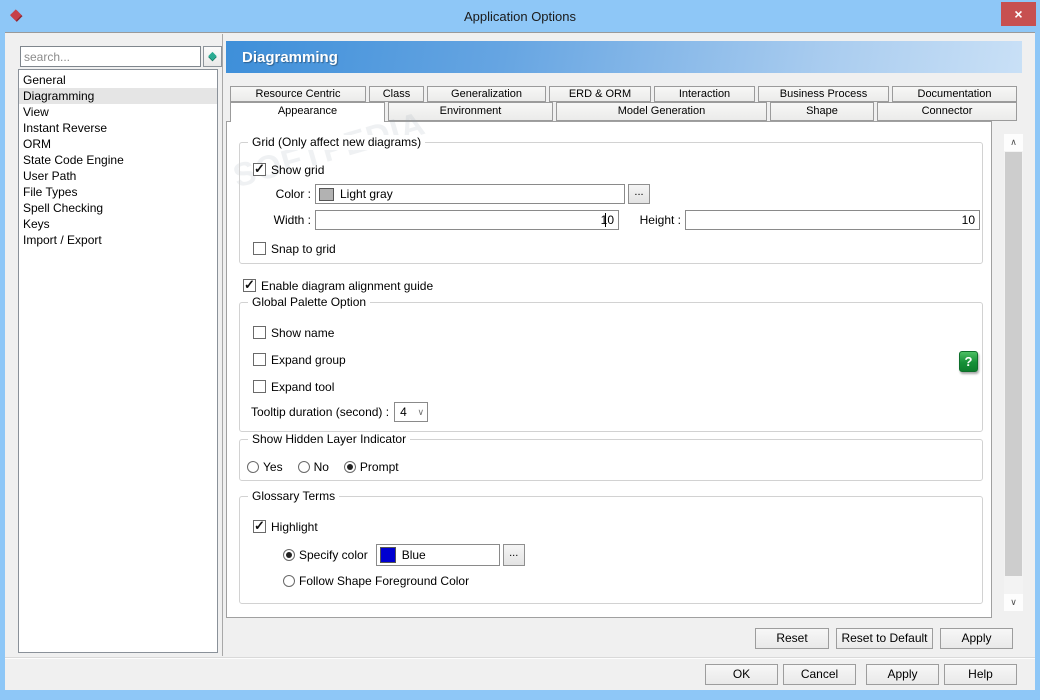  Describe the element at coordinates (792, 638) in the screenshot. I see `reset-button: Reset` at that location.